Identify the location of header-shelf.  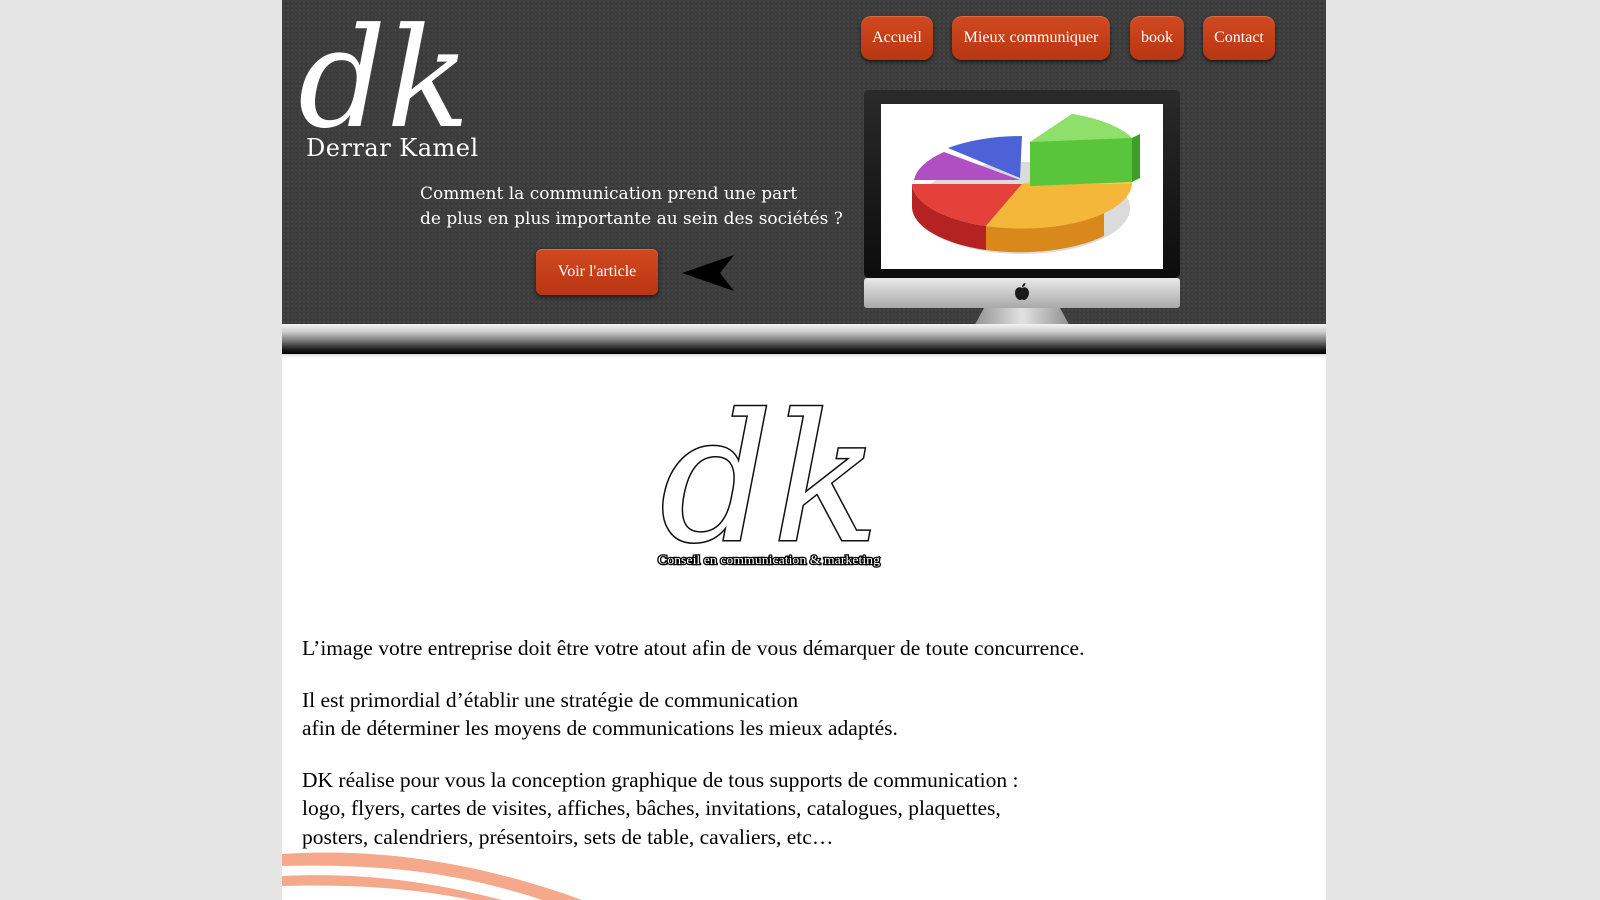
(804, 339).